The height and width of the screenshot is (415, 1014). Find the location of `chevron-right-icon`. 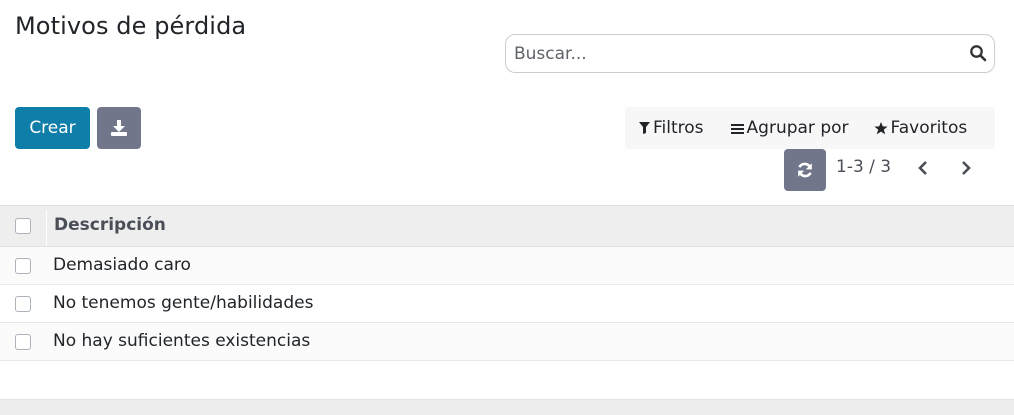

chevron-right-icon is located at coordinates (966, 168).